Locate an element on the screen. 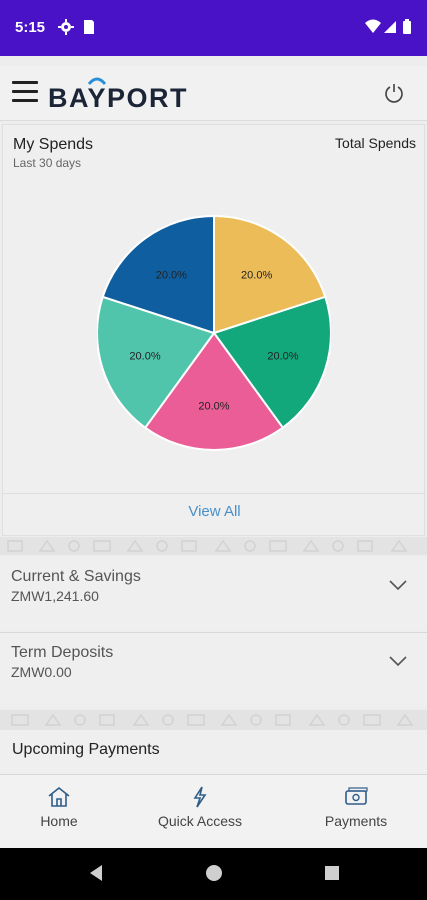  status-right-icons is located at coordinates (388, 26).